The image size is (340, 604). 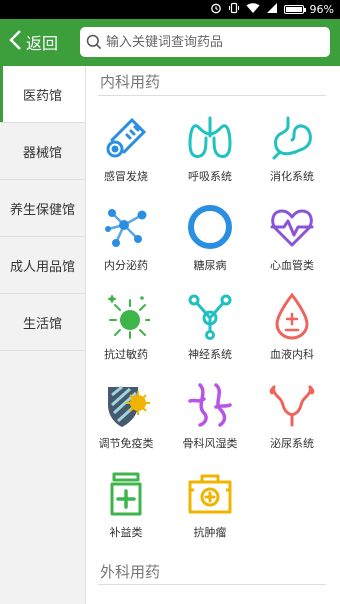 I want to click on category-orthopedics: 骨科风湿类, so click(x=210, y=416).